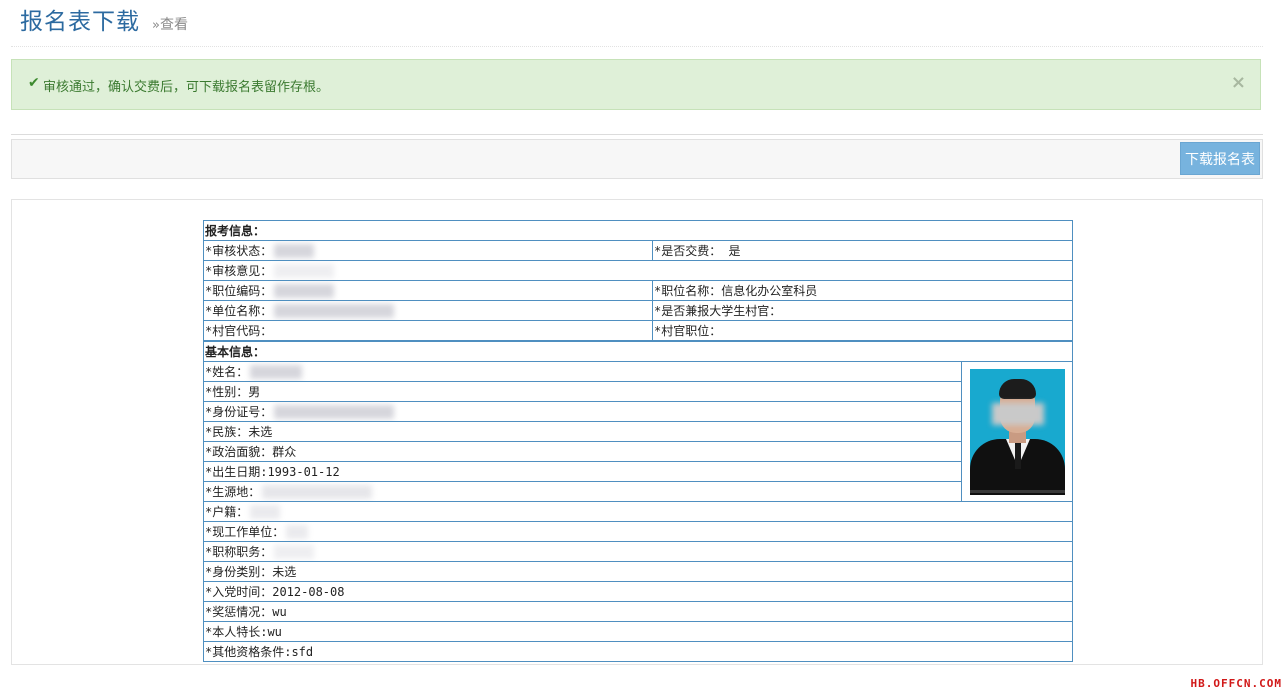 This screenshot has height=694, width=1286. Describe the element at coordinates (233, 491) in the screenshot. I see `origin-label: *生源地：` at that location.